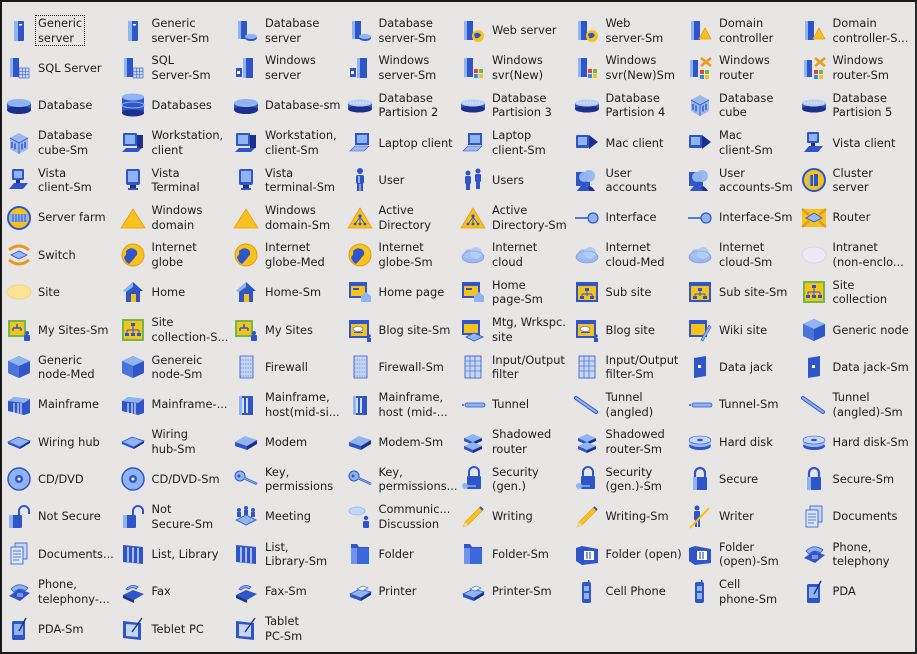 Image resolution: width=917 pixels, height=654 pixels. I want to click on stencil-shape-item: Internet cloud-Sm, so click(744, 254).